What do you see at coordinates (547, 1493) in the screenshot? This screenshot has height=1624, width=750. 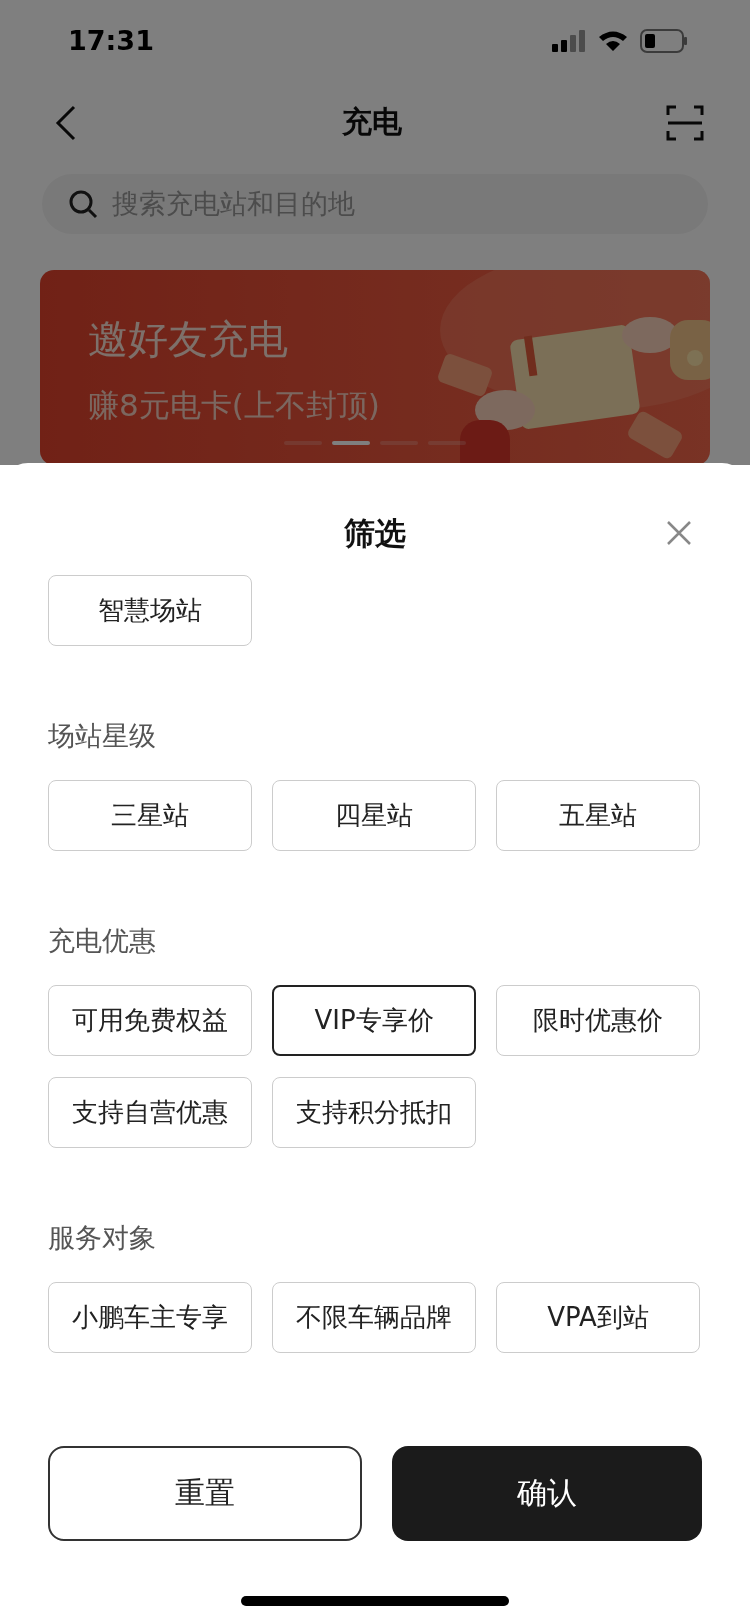 I see `confirm-button: 确认` at bounding box center [547, 1493].